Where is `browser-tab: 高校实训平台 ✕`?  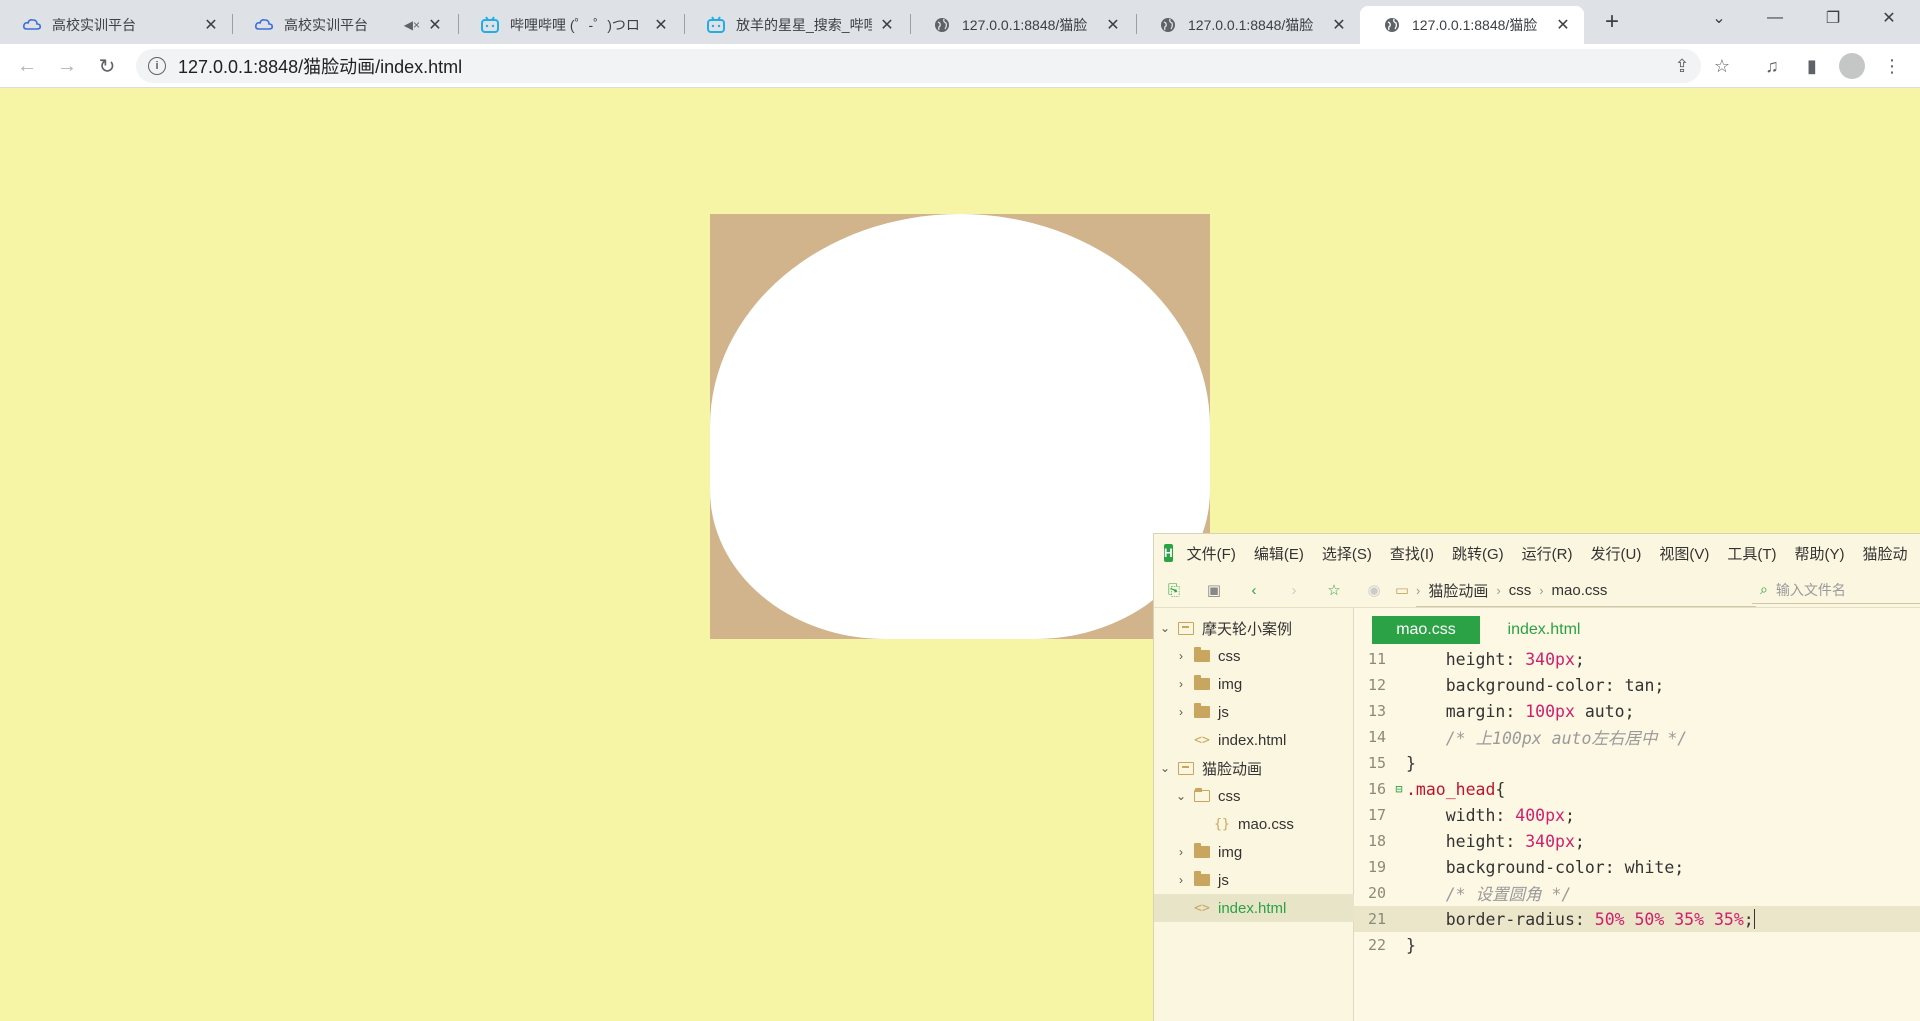
browser-tab: 高校实训平台 ✕ is located at coordinates (116, 25).